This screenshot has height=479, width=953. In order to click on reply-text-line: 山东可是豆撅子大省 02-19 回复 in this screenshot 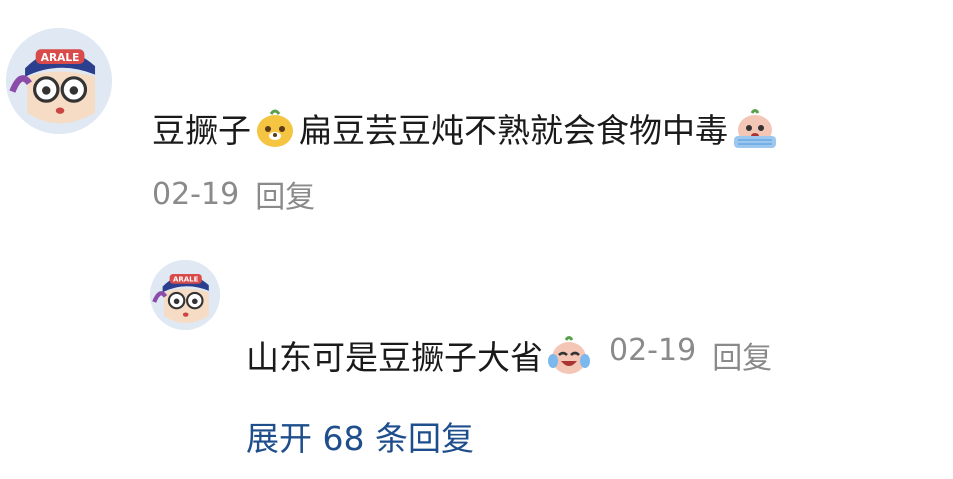, I will do `click(509, 355)`.